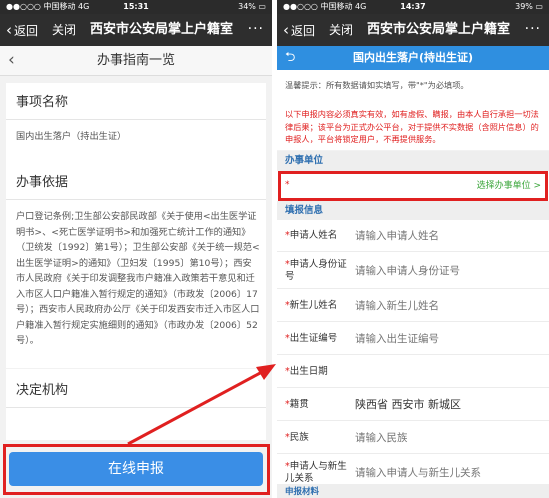 The width and height of the screenshot is (549, 498). I want to click on field-label: *申请人姓名, so click(311, 235).